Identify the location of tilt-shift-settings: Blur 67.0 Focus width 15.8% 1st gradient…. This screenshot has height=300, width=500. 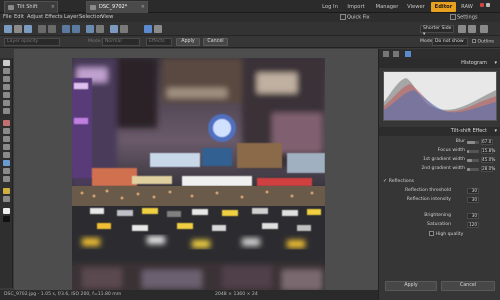
(439, 157).